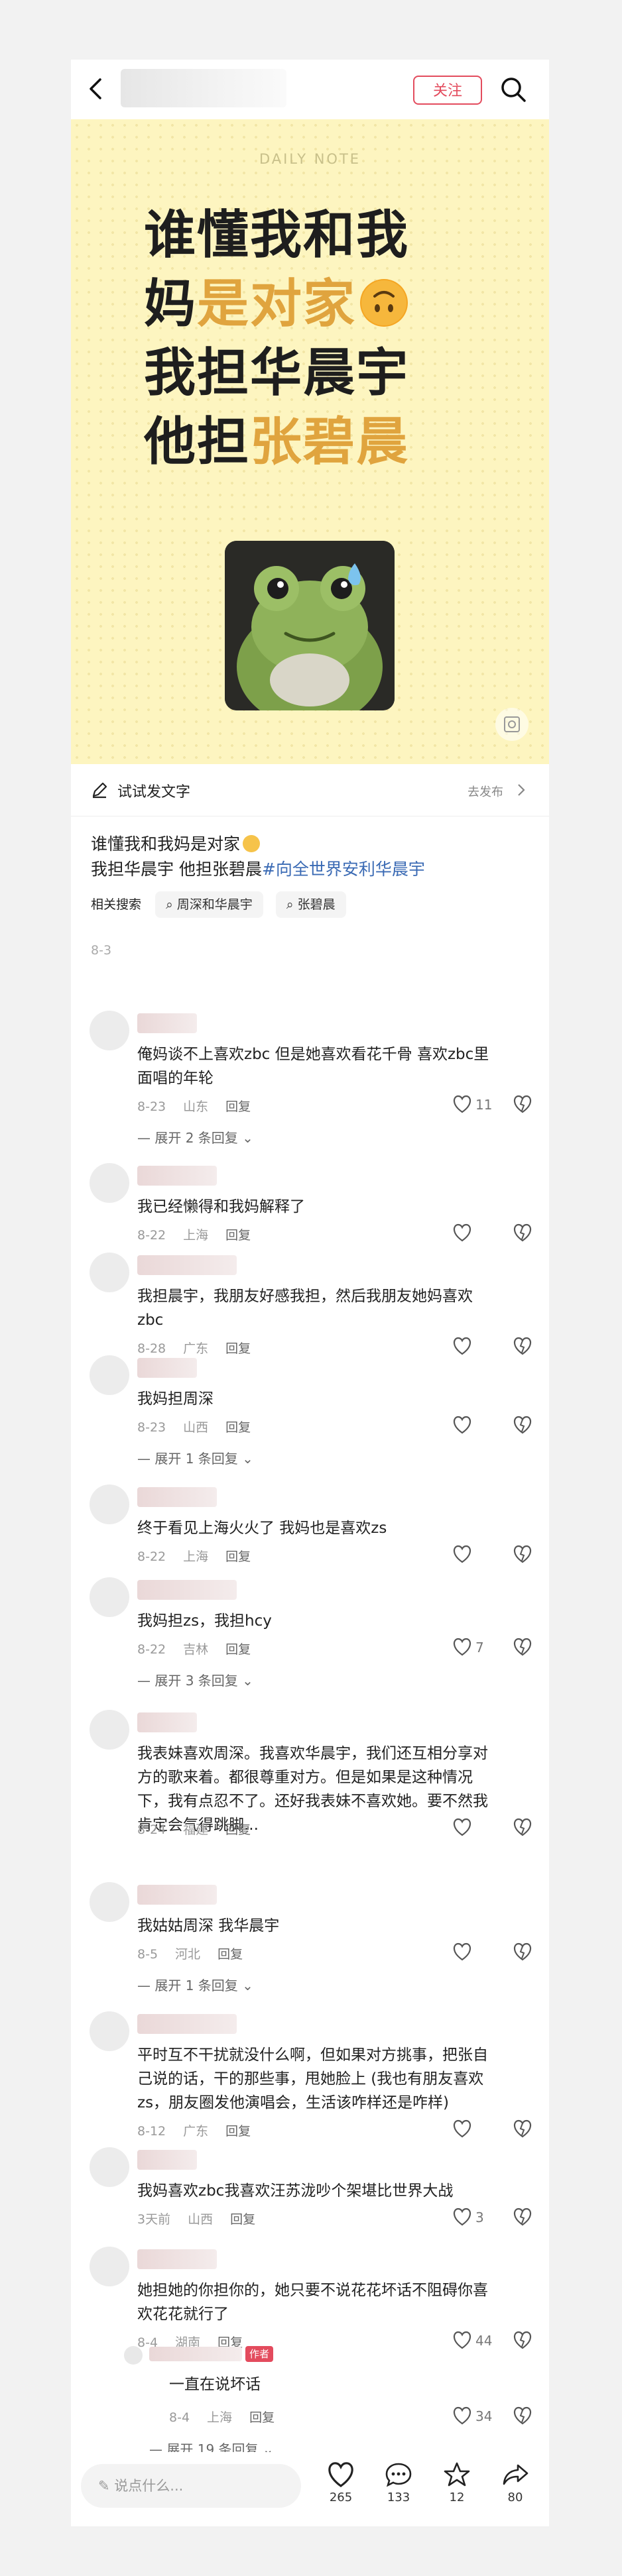 Image resolution: width=622 pixels, height=2576 pixels. What do you see at coordinates (310, 626) in the screenshot?
I see `frog-sticker-image` at bounding box center [310, 626].